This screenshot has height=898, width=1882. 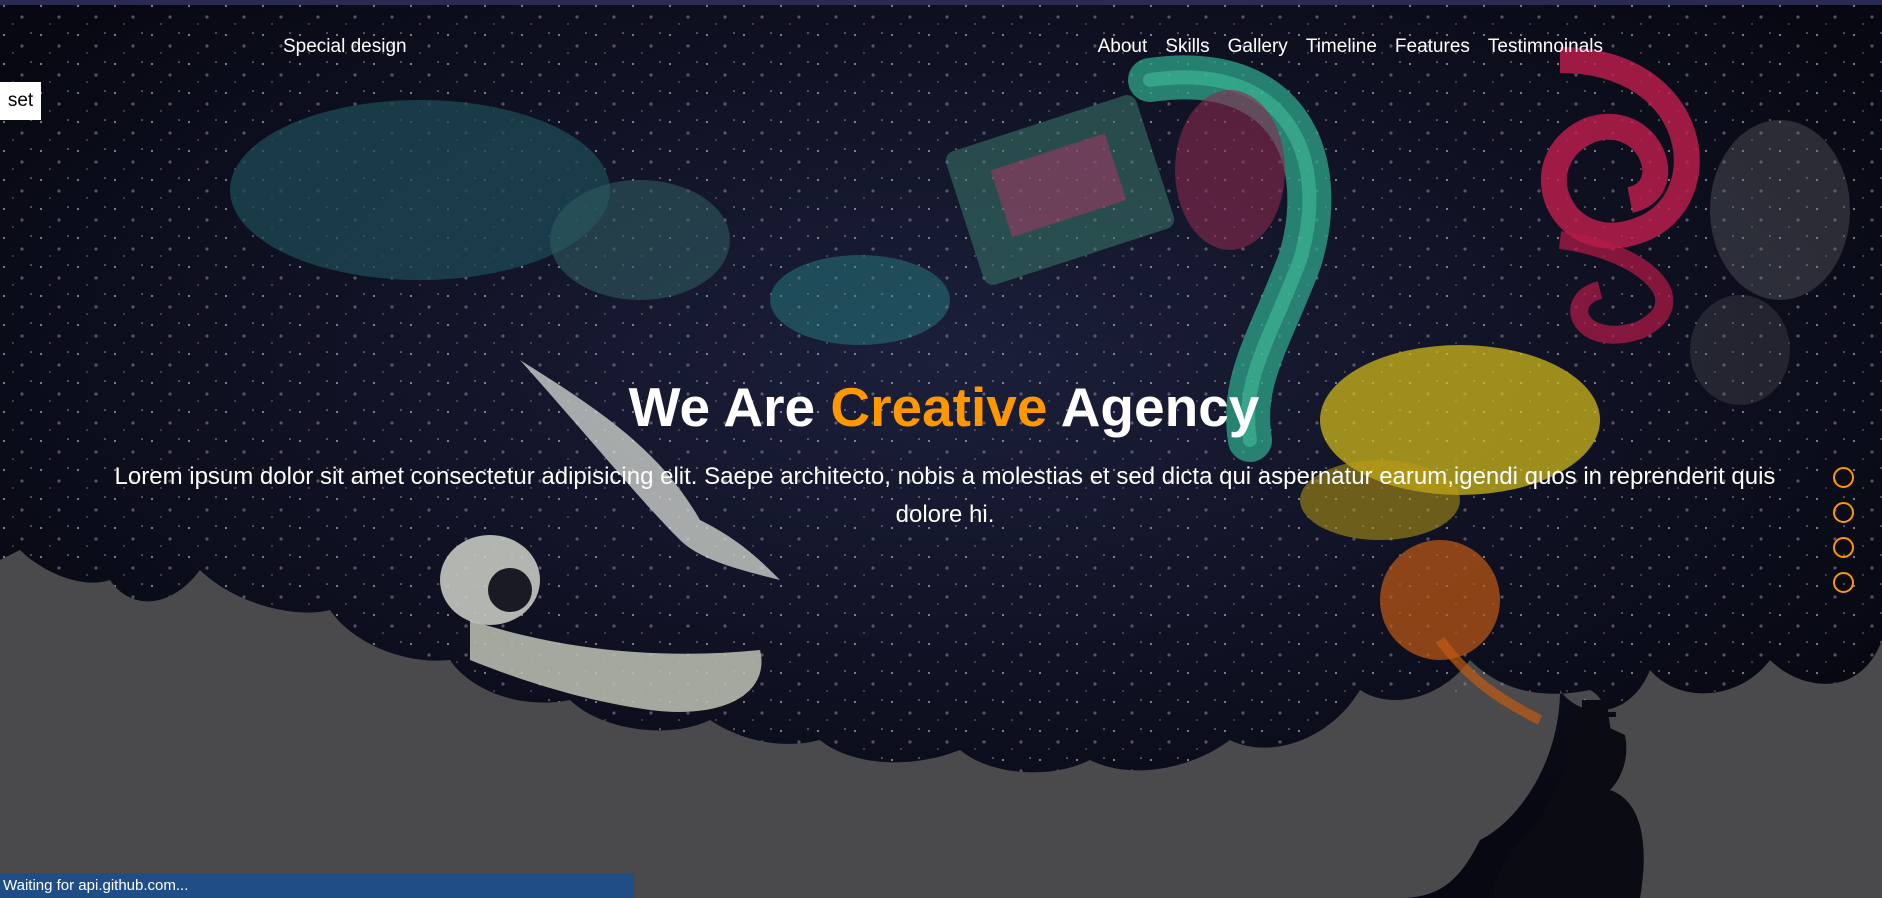 I want to click on site-logo: Special design, so click(x=345, y=47).